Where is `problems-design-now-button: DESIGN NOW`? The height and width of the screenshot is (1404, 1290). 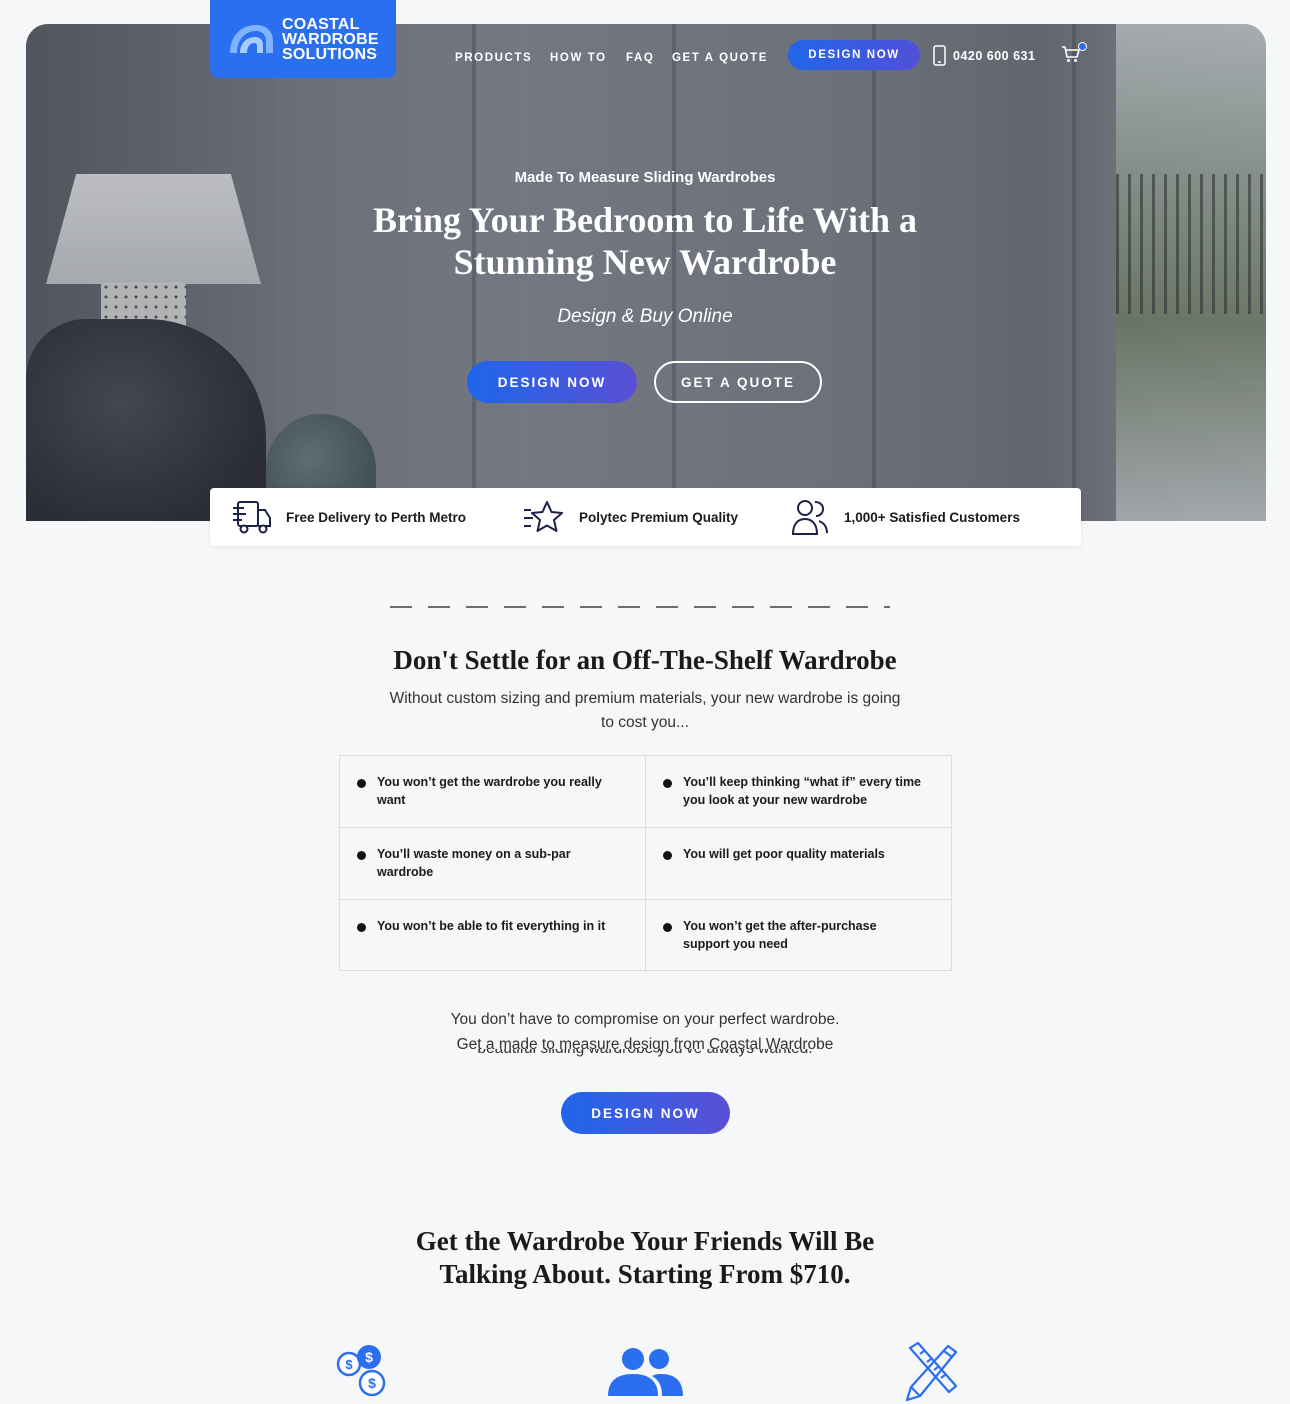
problems-design-now-button: DESIGN NOW is located at coordinates (645, 1113).